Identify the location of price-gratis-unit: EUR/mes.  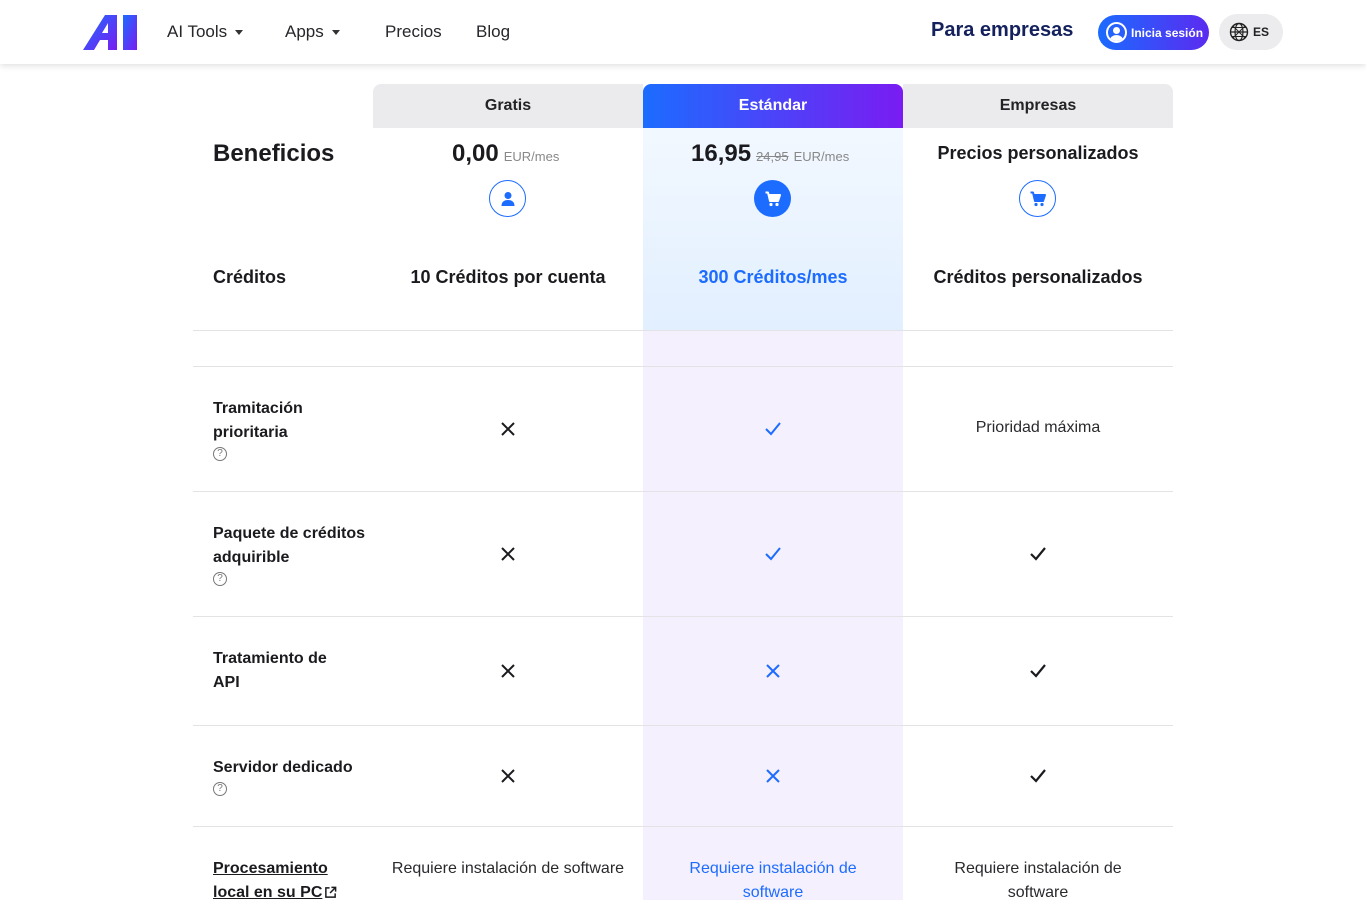
(531, 156).